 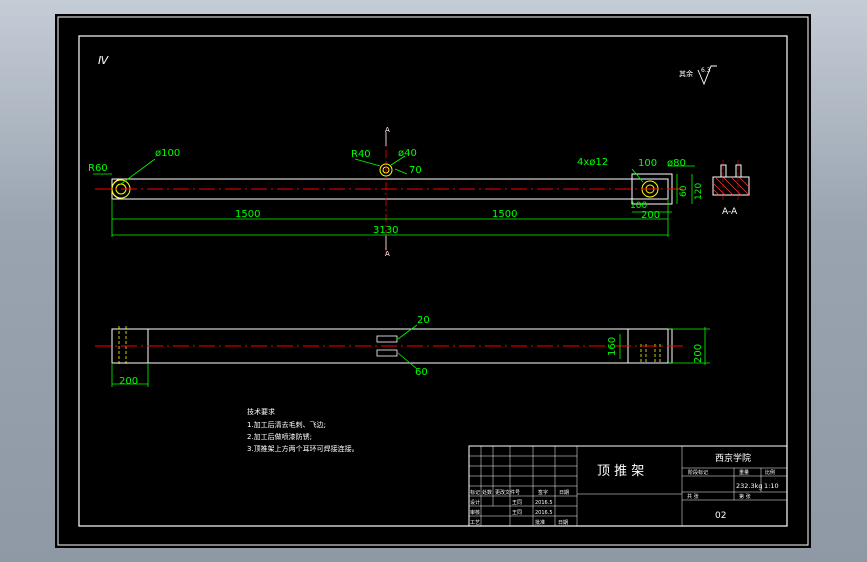 I want to click on top-view: 200 20 60 160 200, so click(x=402, y=351).